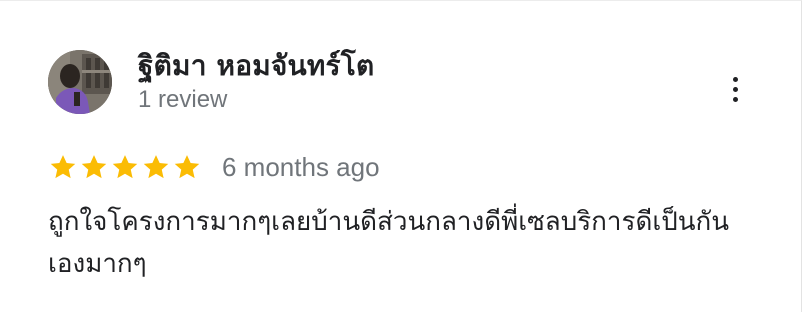  Describe the element at coordinates (735, 79) in the screenshot. I see `more-vert-icon` at that location.